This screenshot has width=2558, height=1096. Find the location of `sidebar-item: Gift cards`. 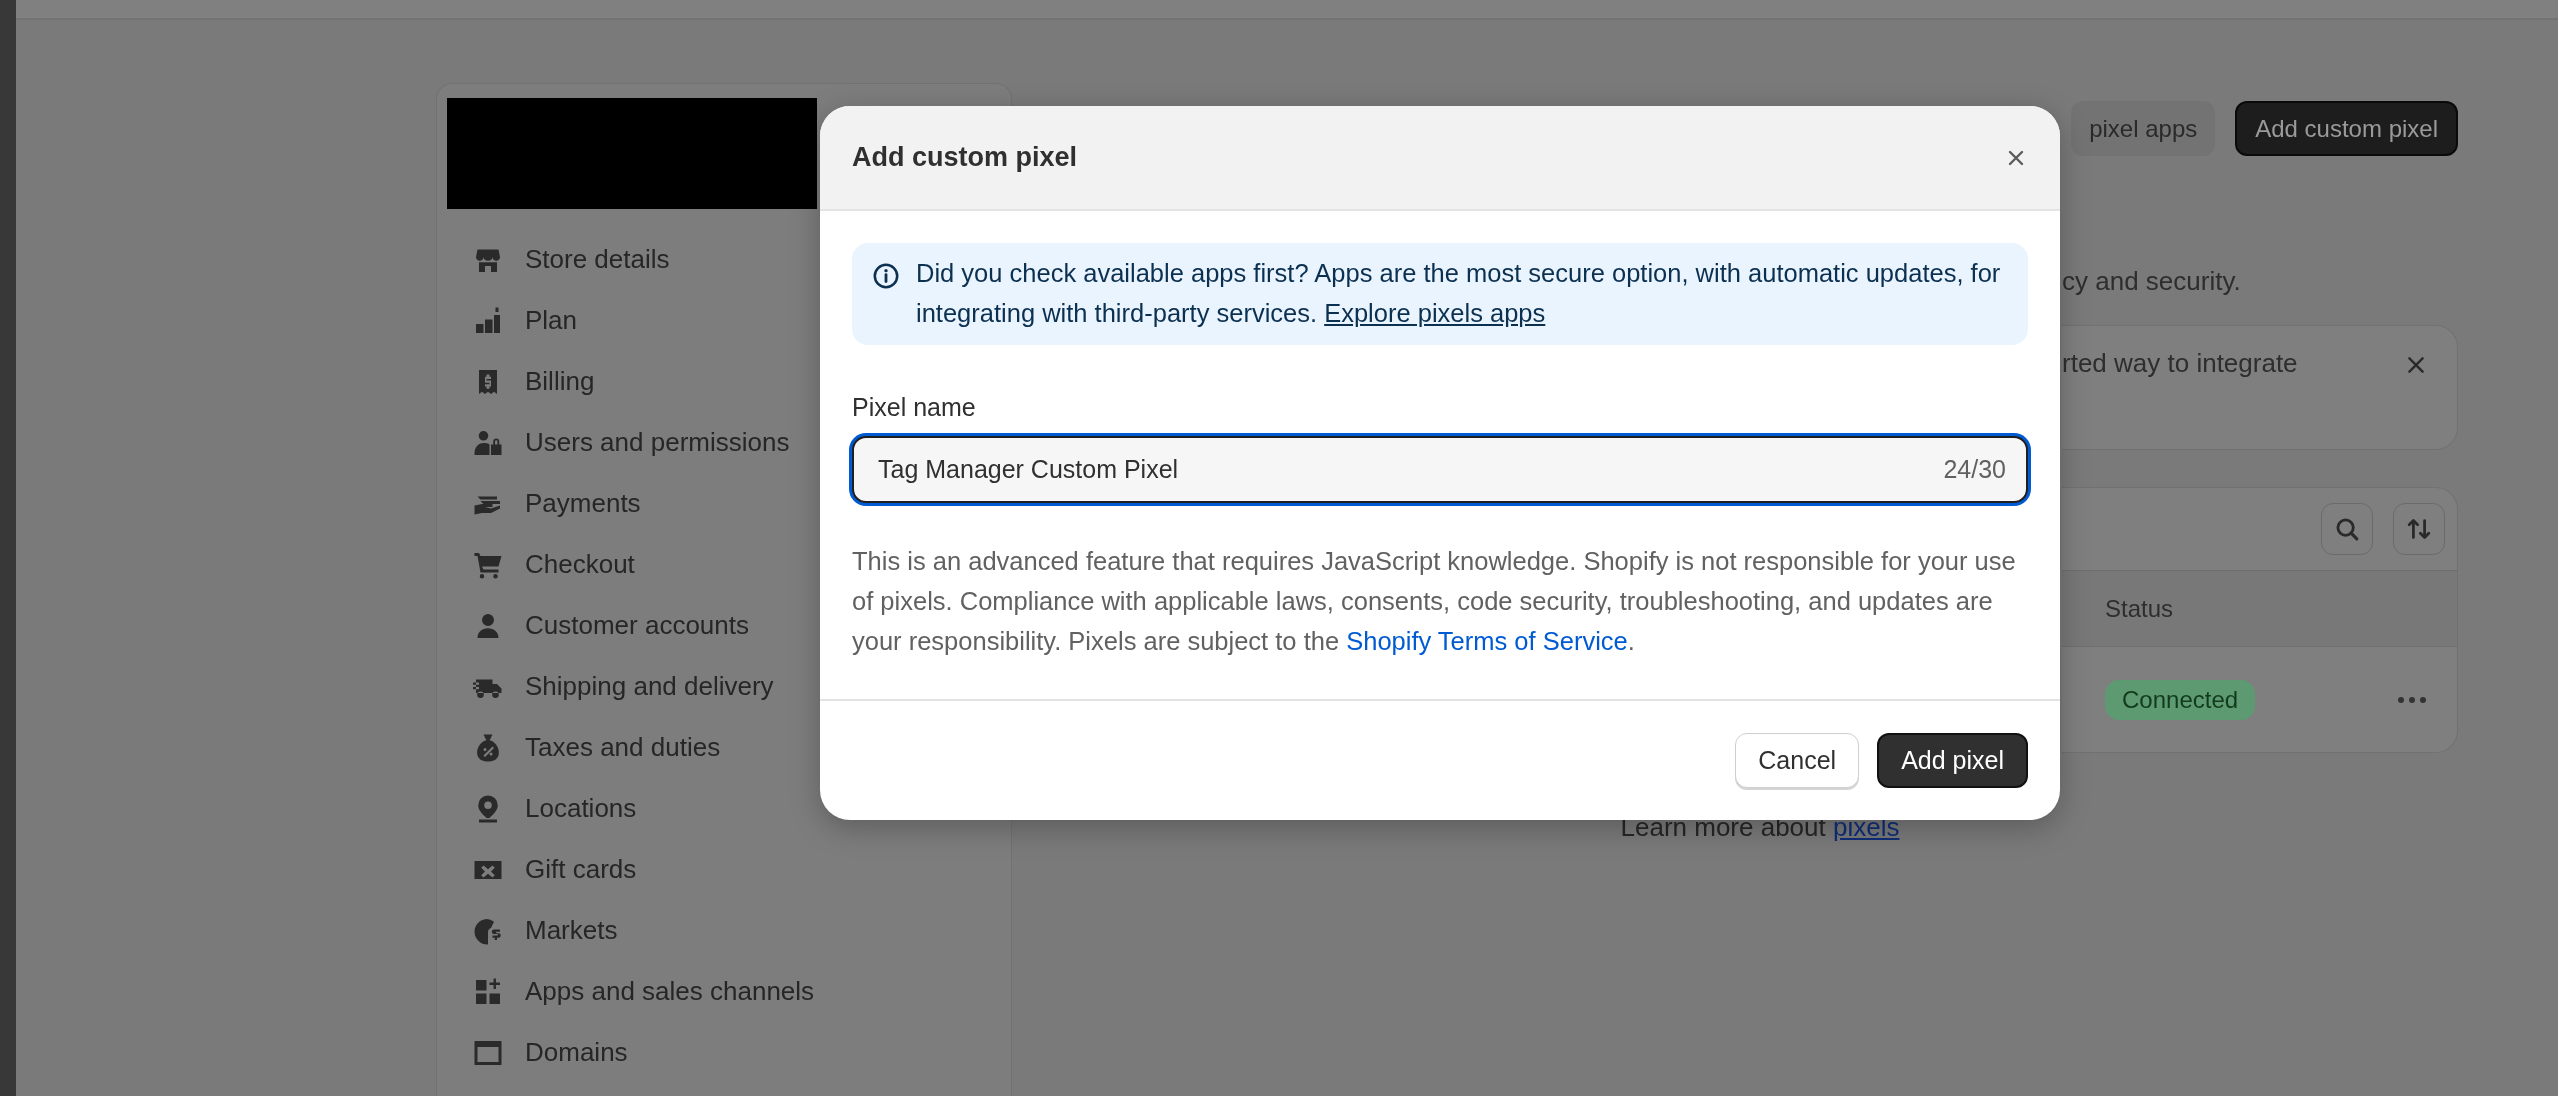

sidebar-item: Gift cards is located at coordinates (729, 869).